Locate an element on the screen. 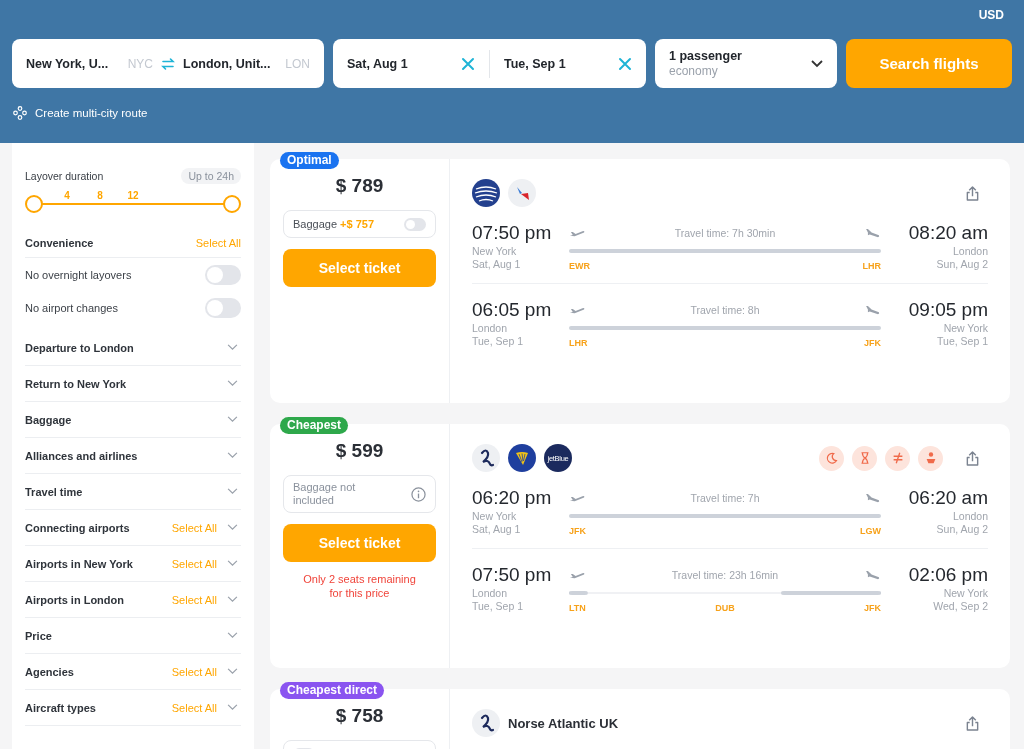 This screenshot has height=749, width=1024. arrival-date: Wed, Sep 2 is located at coordinates (960, 606).